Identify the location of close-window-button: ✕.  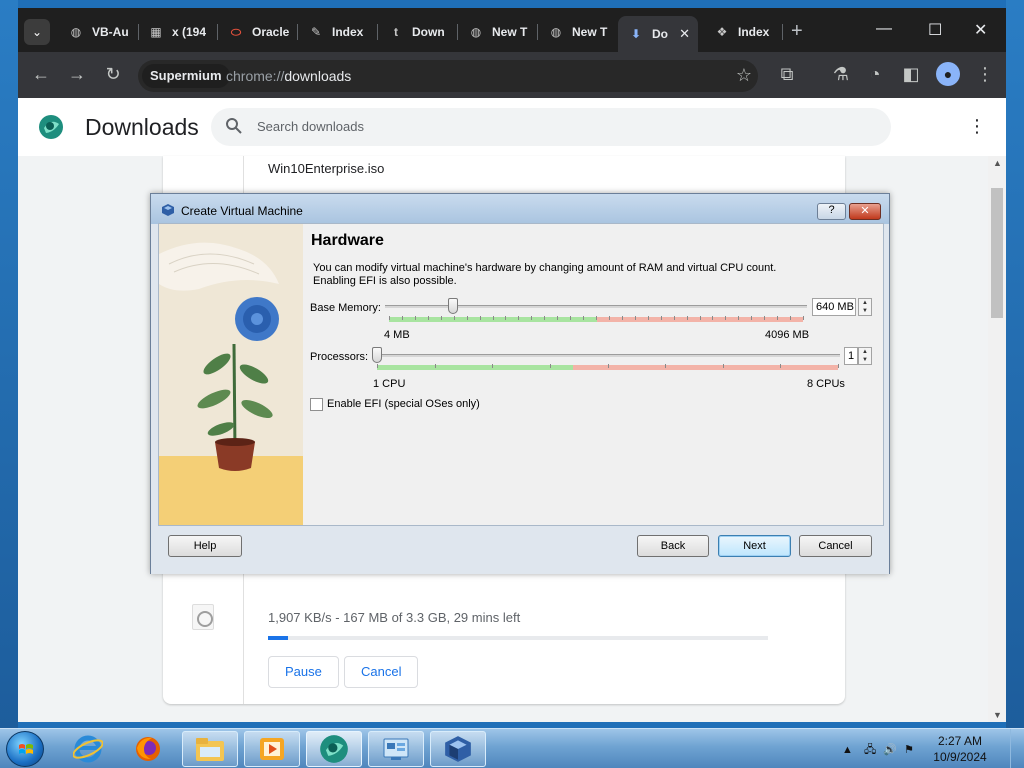
(980, 30).